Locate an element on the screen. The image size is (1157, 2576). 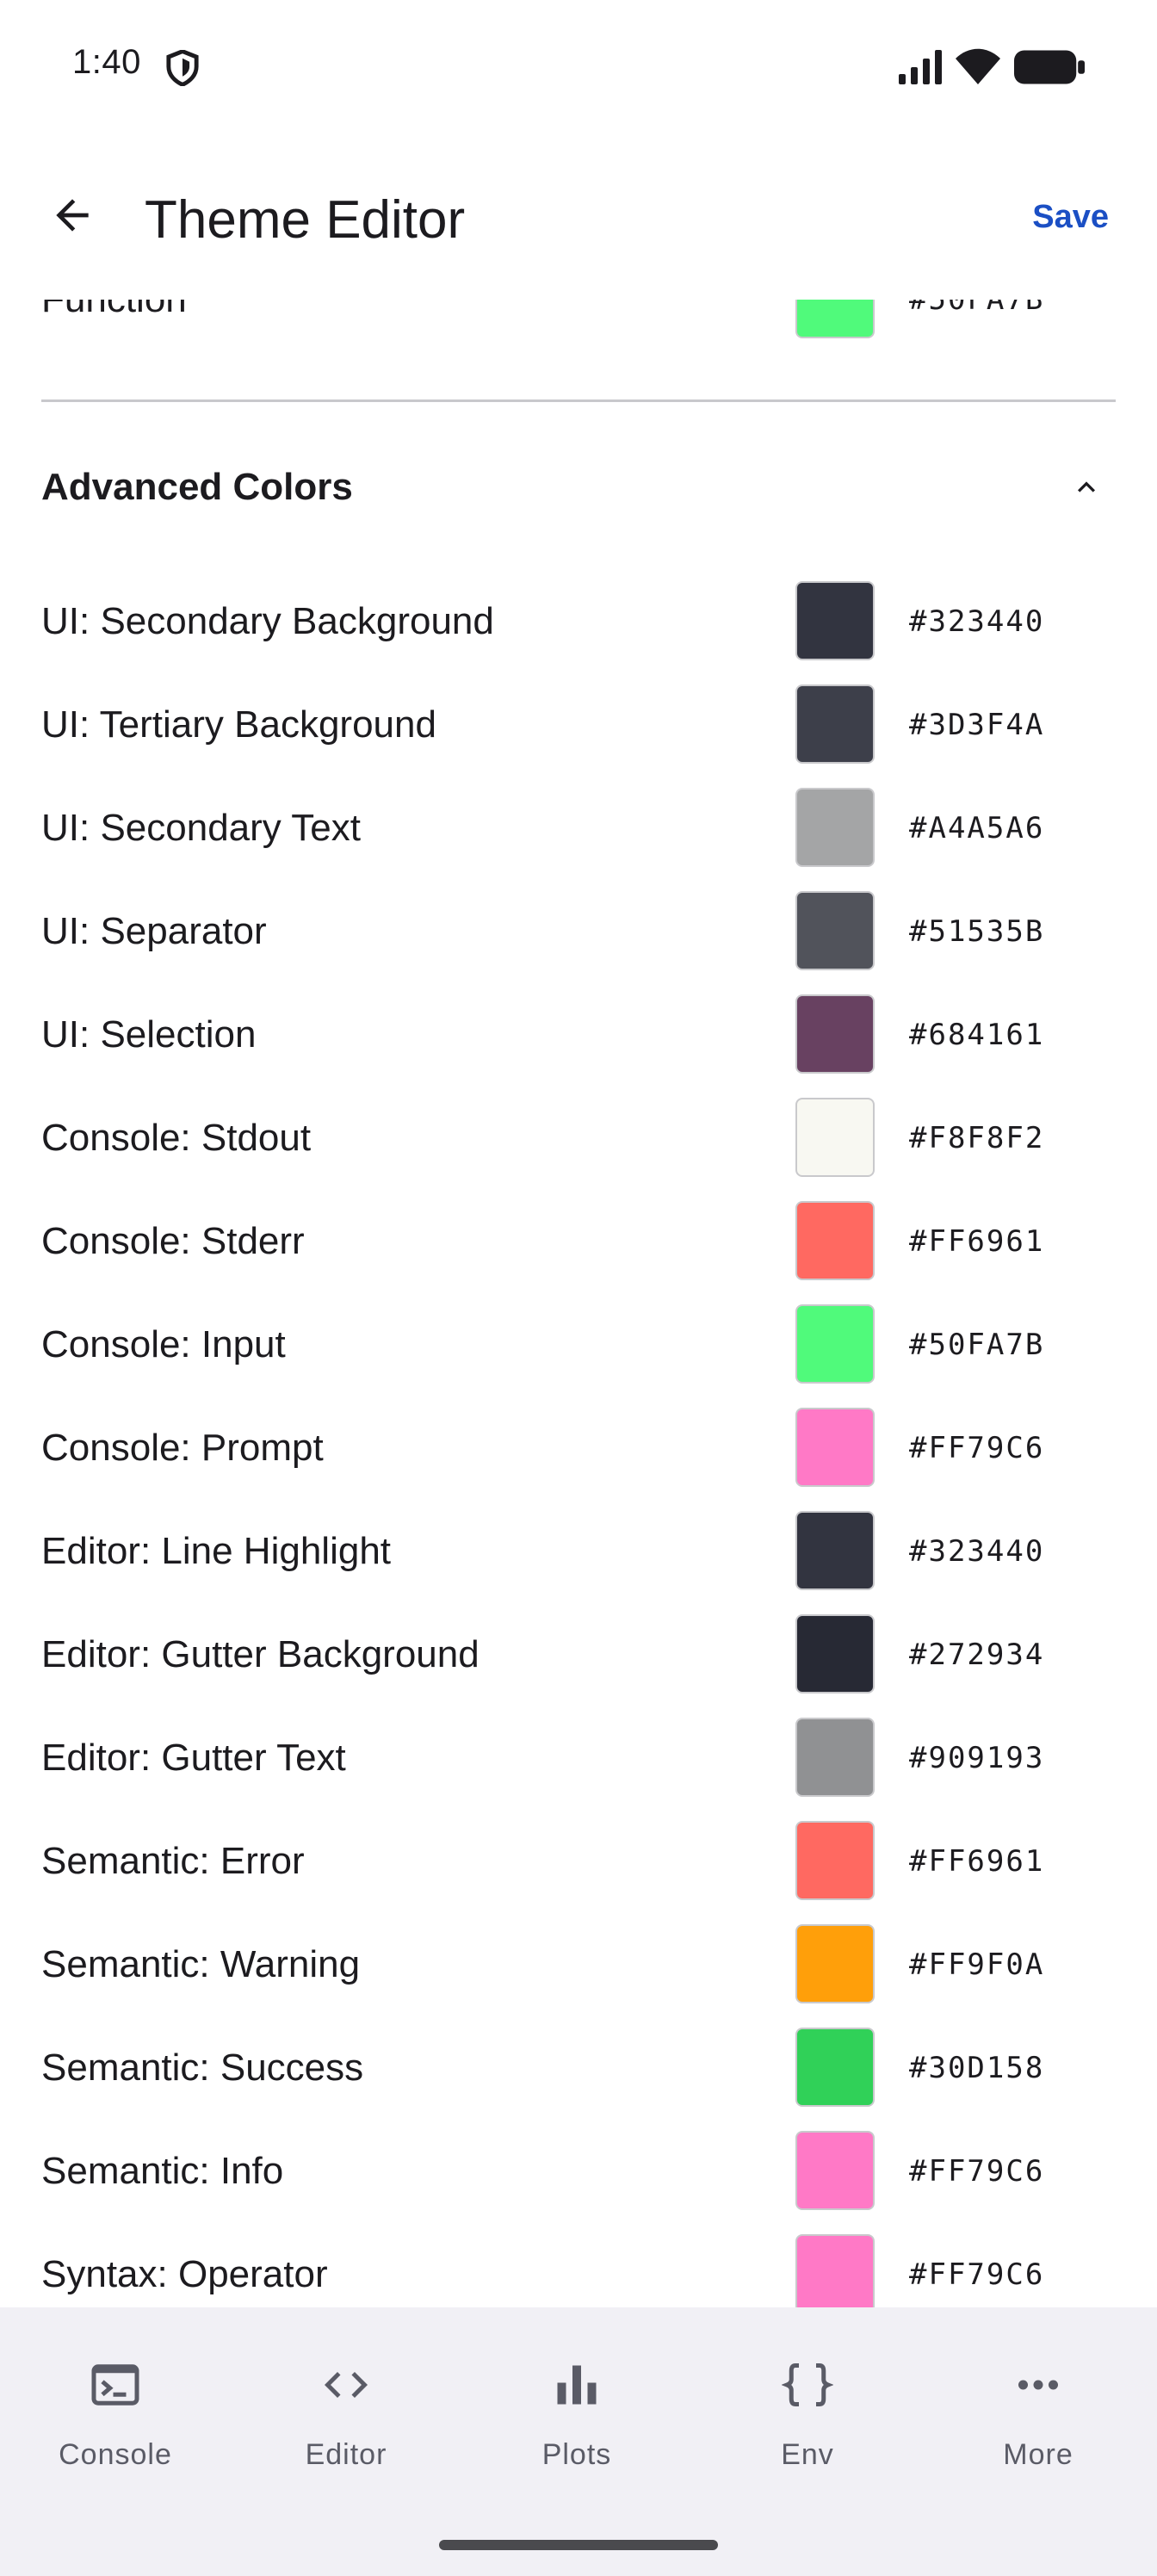
color-row-label: Semantic: Error is located at coordinates (173, 1861).